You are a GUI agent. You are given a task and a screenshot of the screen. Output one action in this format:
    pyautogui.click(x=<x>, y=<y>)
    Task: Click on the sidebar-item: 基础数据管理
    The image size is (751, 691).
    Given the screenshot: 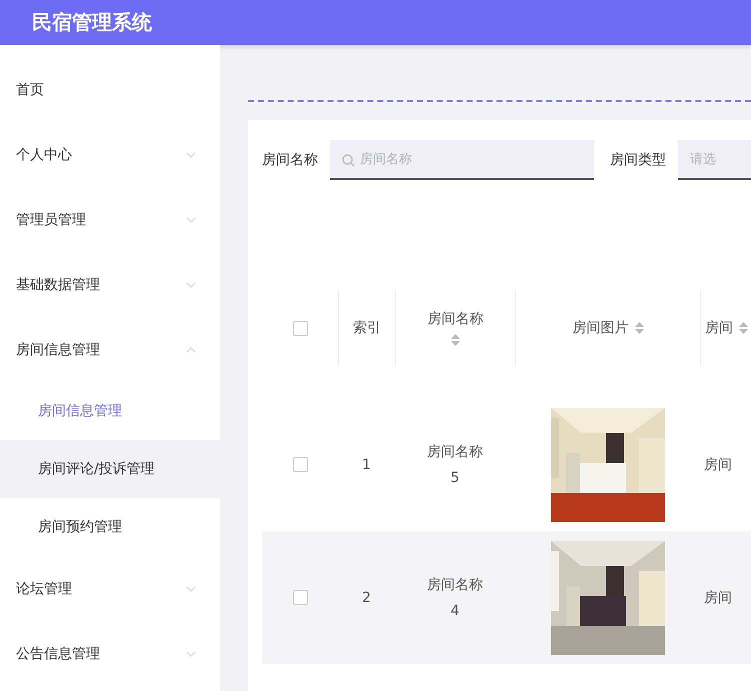 What is the action you would take?
    pyautogui.click(x=110, y=284)
    